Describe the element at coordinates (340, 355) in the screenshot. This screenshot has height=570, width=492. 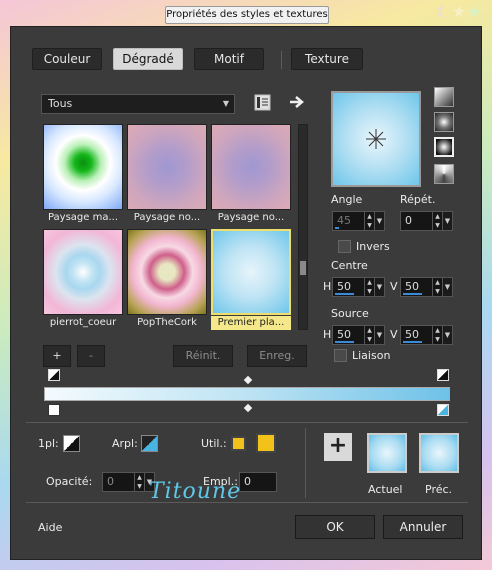
I see `link-checkbox` at that location.